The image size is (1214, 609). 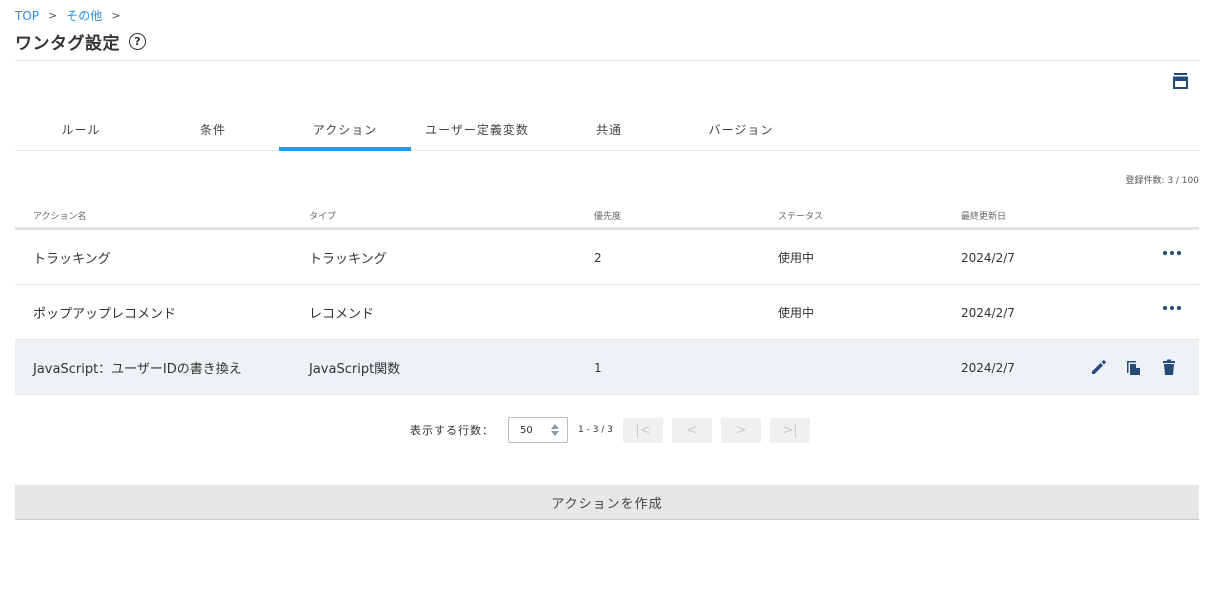 I want to click on breadcrumb-other: その他, so click(x=84, y=15).